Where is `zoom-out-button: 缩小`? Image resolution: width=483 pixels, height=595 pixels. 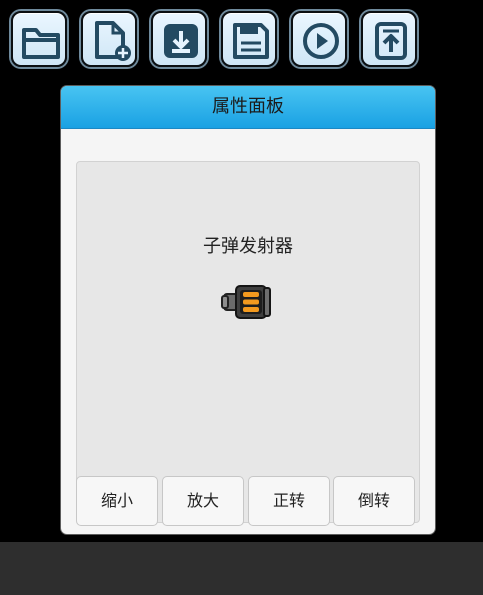
zoom-out-button: 缩小 is located at coordinates (117, 501).